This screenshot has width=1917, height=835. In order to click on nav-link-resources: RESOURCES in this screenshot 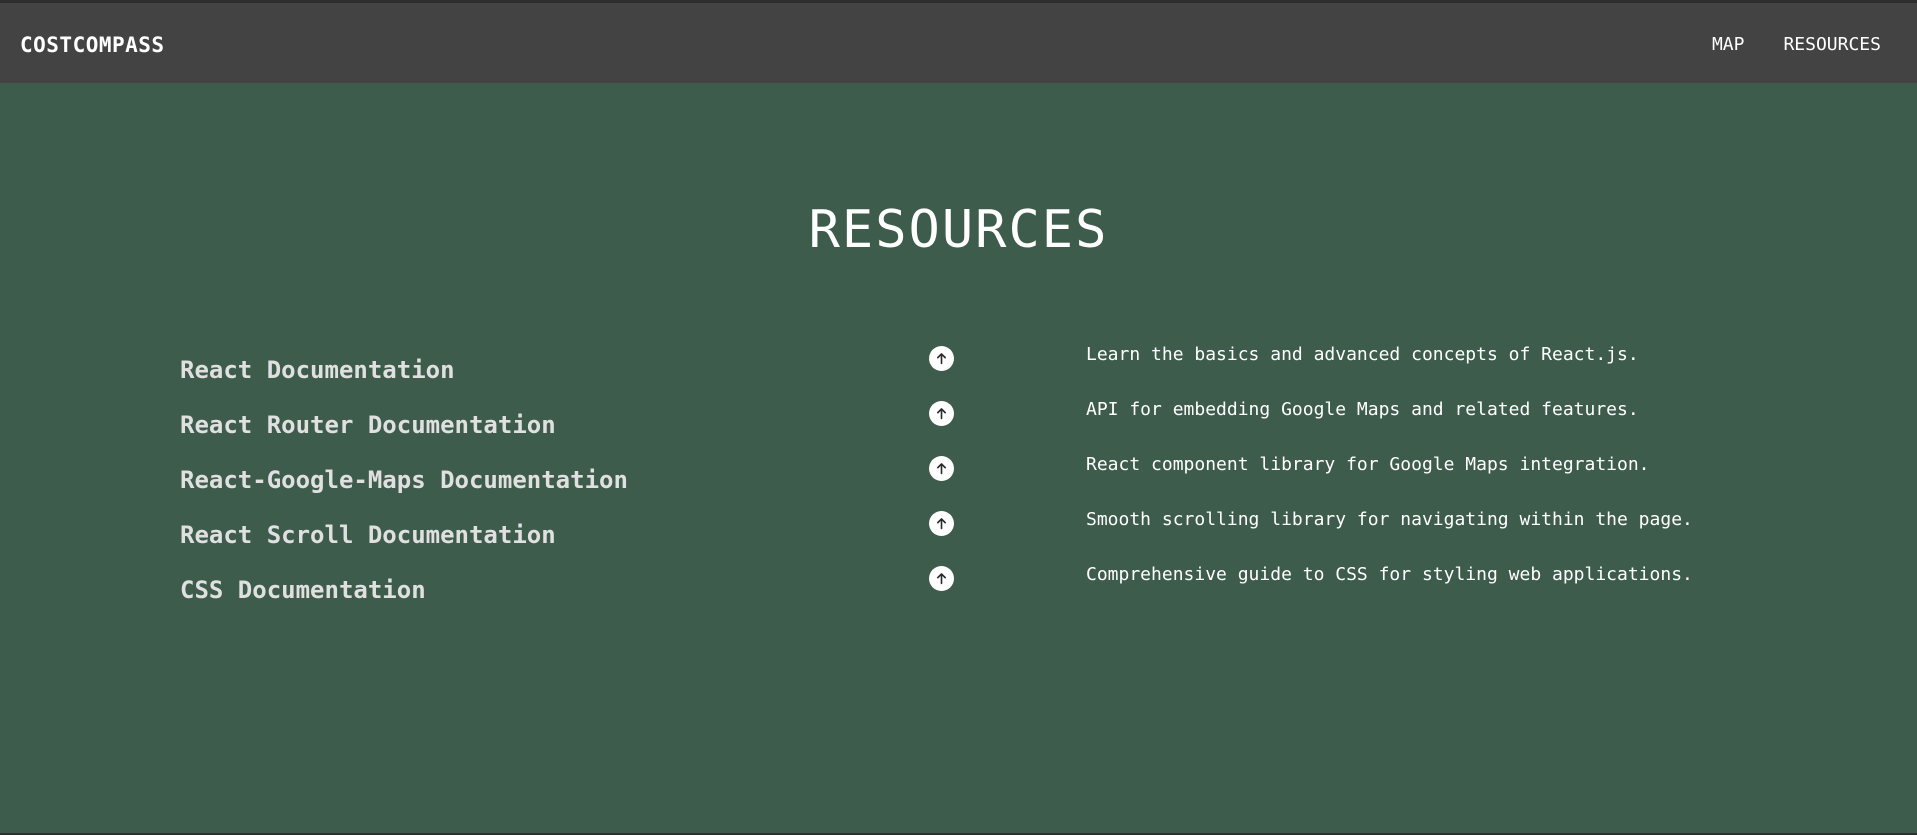, I will do `click(1832, 45)`.